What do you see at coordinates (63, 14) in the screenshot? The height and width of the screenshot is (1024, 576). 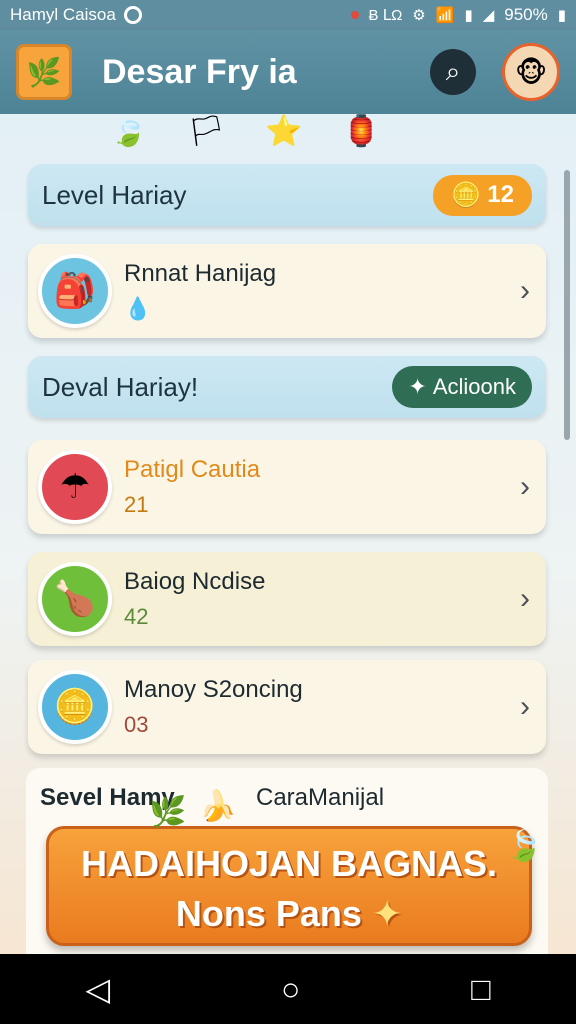 I see `carrier-text: Hamyl Caisoa` at bounding box center [63, 14].